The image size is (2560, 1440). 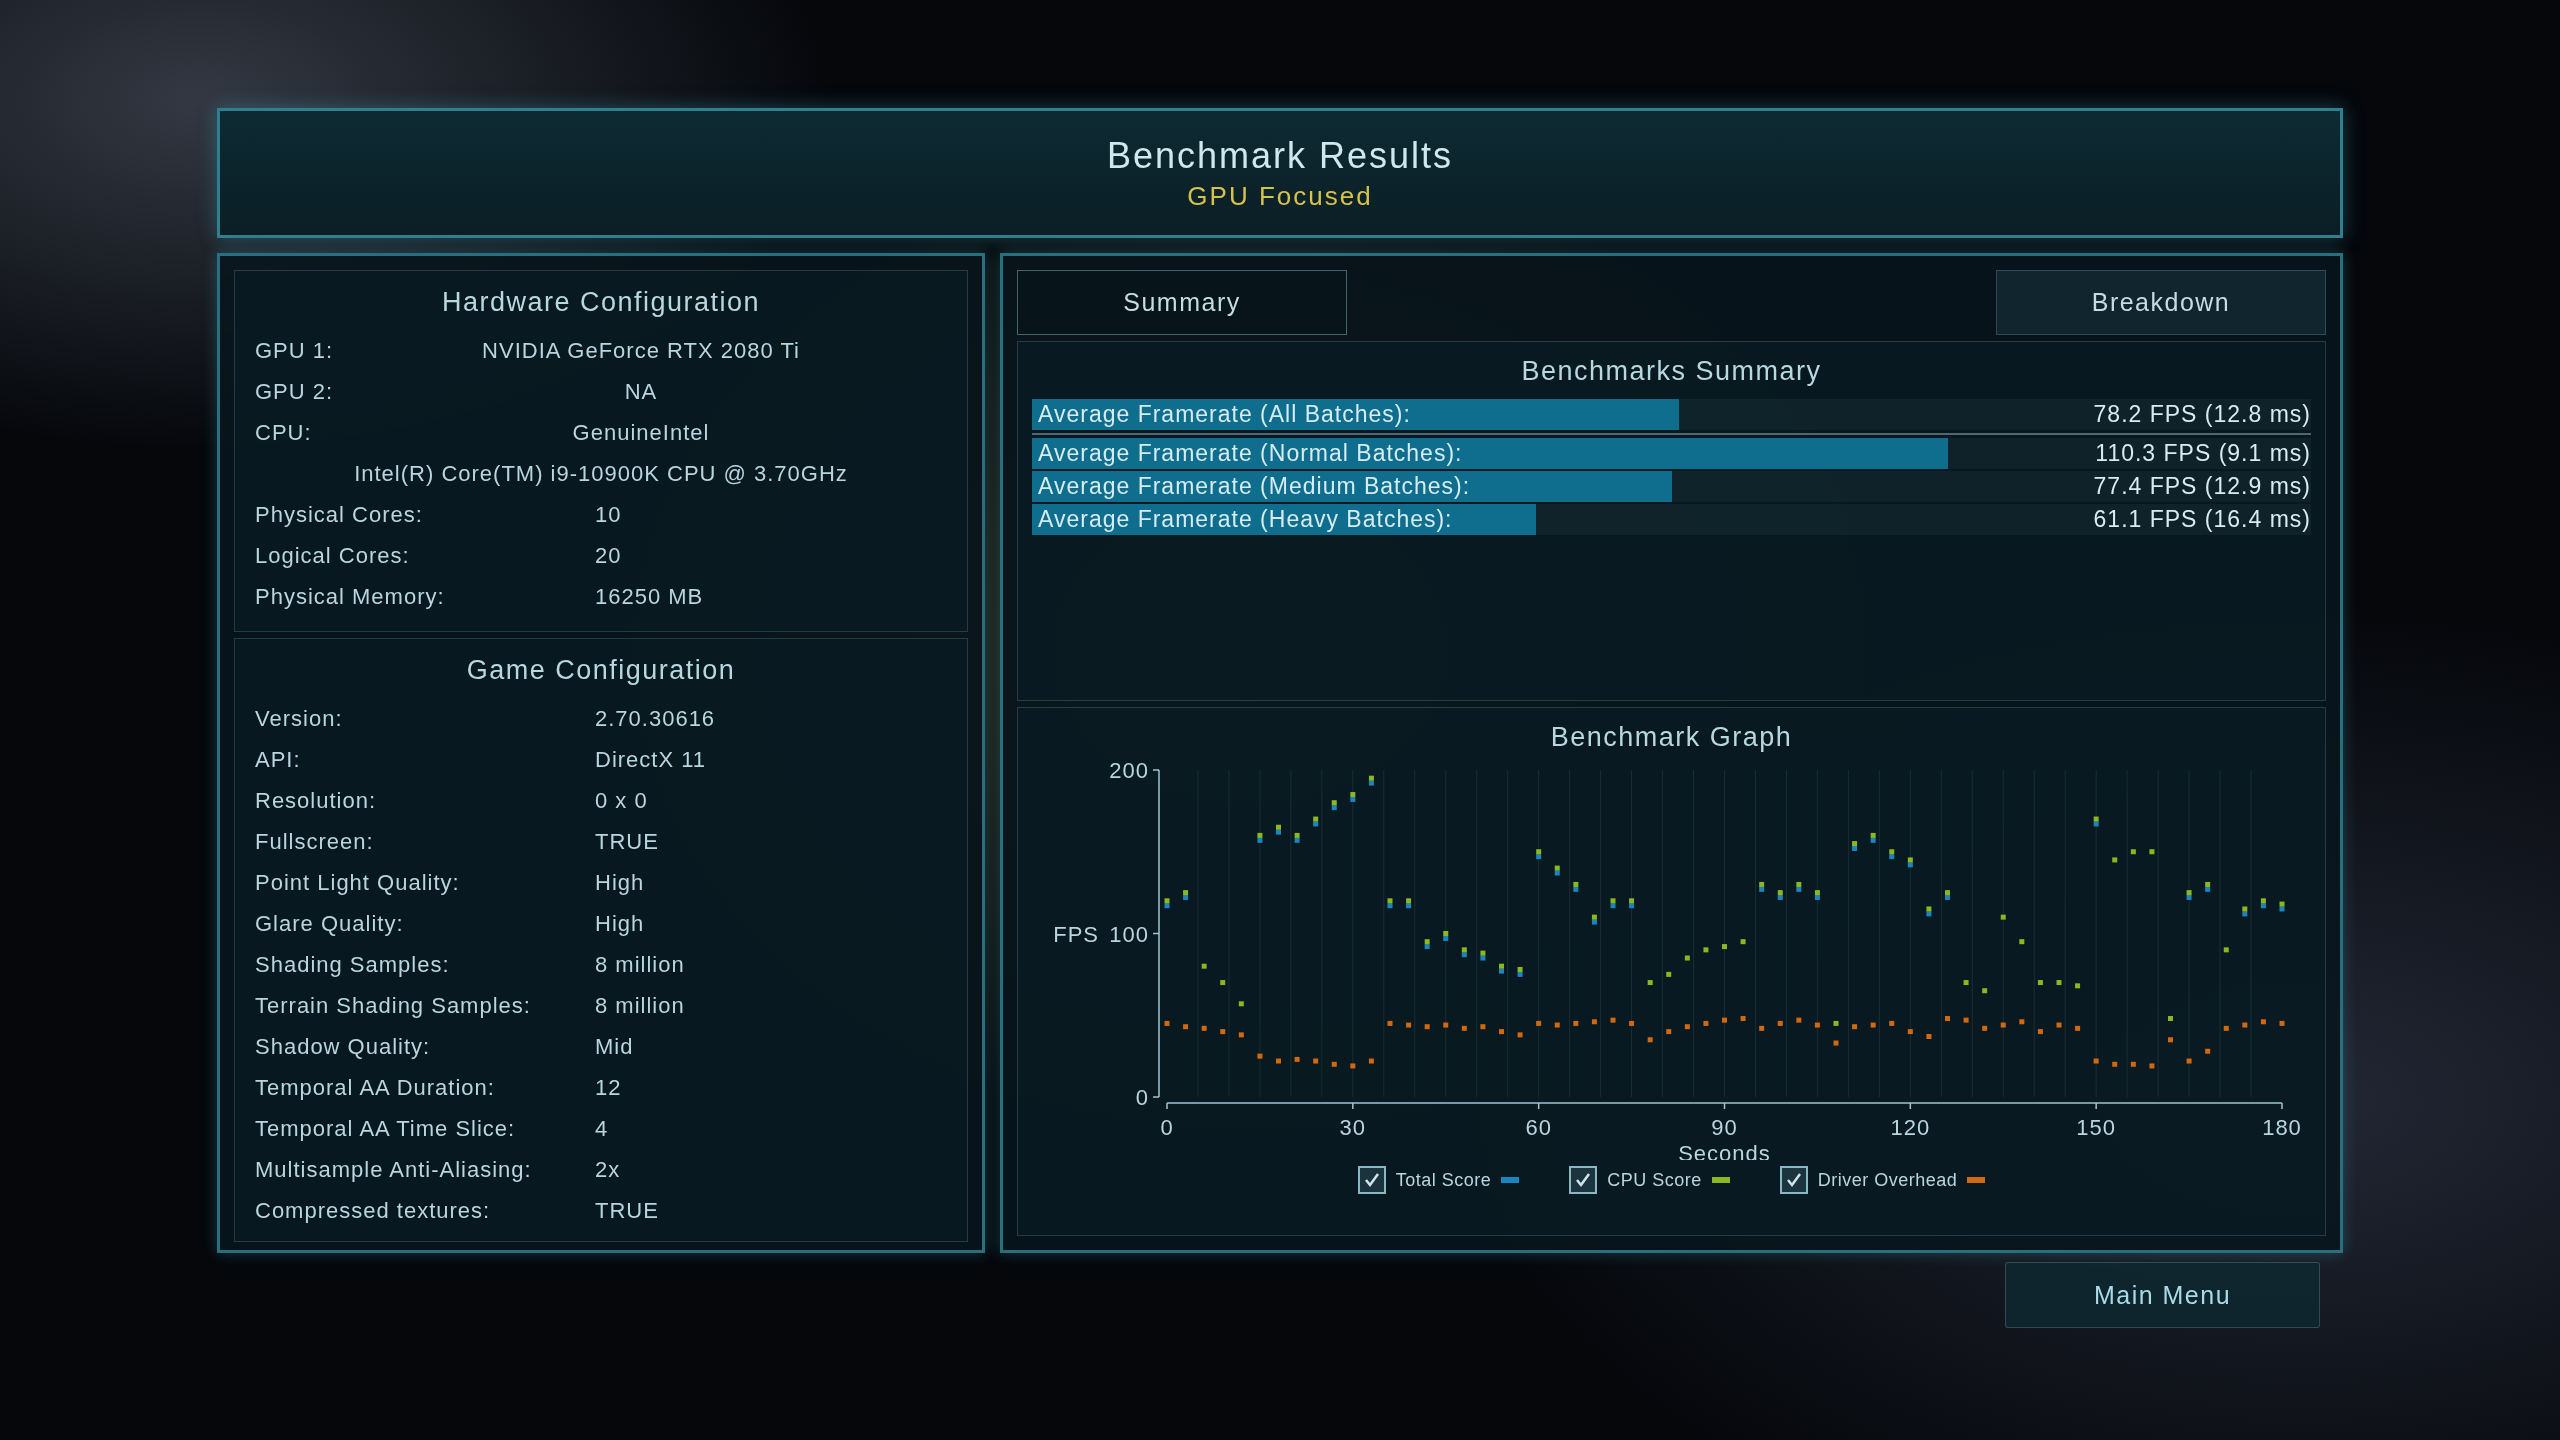 What do you see at coordinates (2202, 414) in the screenshot?
I see `result-value: 78.2 FPS (12.8 ms)` at bounding box center [2202, 414].